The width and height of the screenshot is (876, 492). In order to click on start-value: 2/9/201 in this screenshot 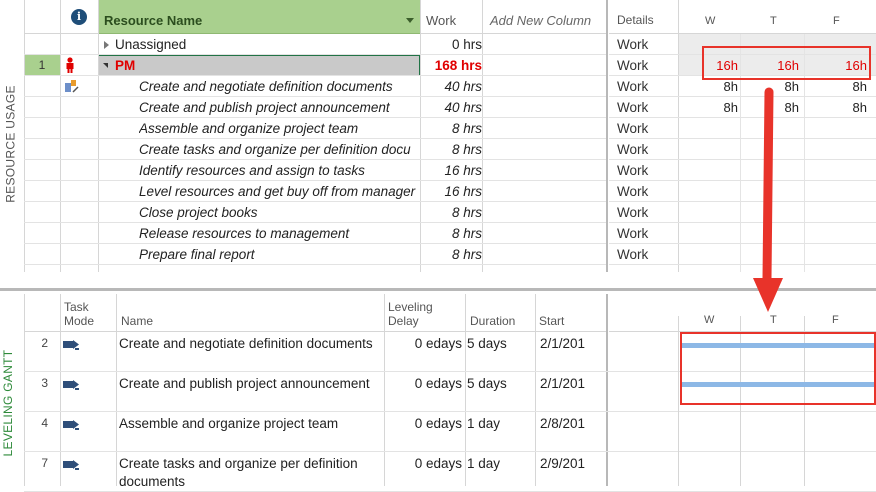, I will do `click(573, 464)`.